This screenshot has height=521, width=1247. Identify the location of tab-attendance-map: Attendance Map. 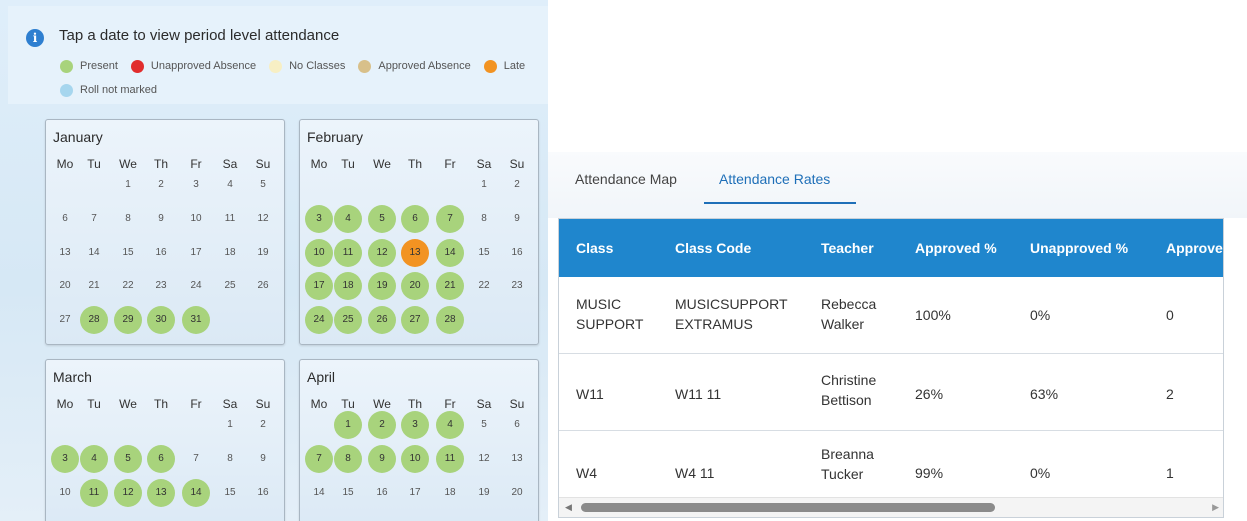
(626, 179).